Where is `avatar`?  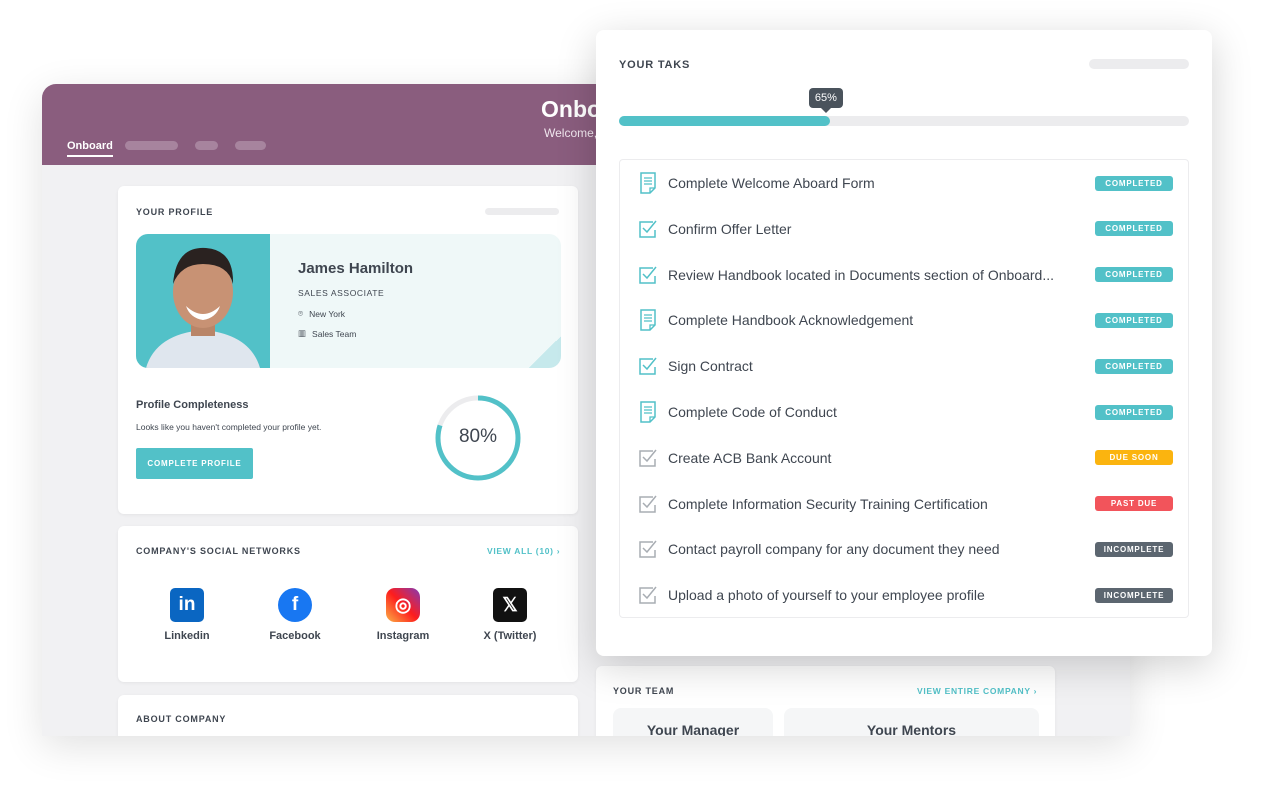
avatar is located at coordinates (203, 301).